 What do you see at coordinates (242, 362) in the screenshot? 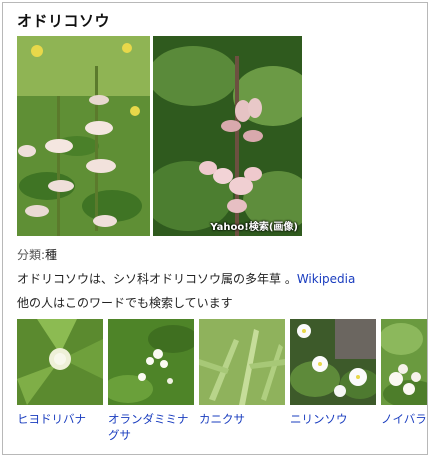
I see `kanikusa-photo` at bounding box center [242, 362].